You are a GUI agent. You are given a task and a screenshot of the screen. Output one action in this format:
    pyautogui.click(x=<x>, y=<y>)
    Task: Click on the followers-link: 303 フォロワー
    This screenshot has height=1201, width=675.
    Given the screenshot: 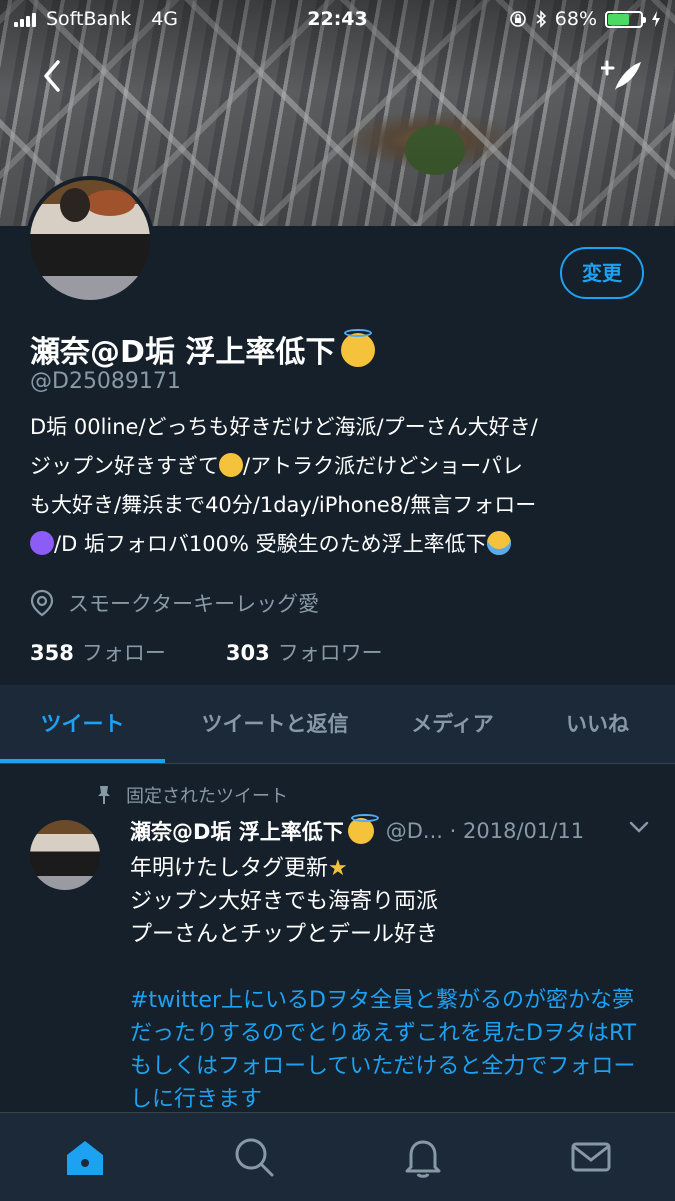 What is the action you would take?
    pyautogui.click(x=304, y=652)
    